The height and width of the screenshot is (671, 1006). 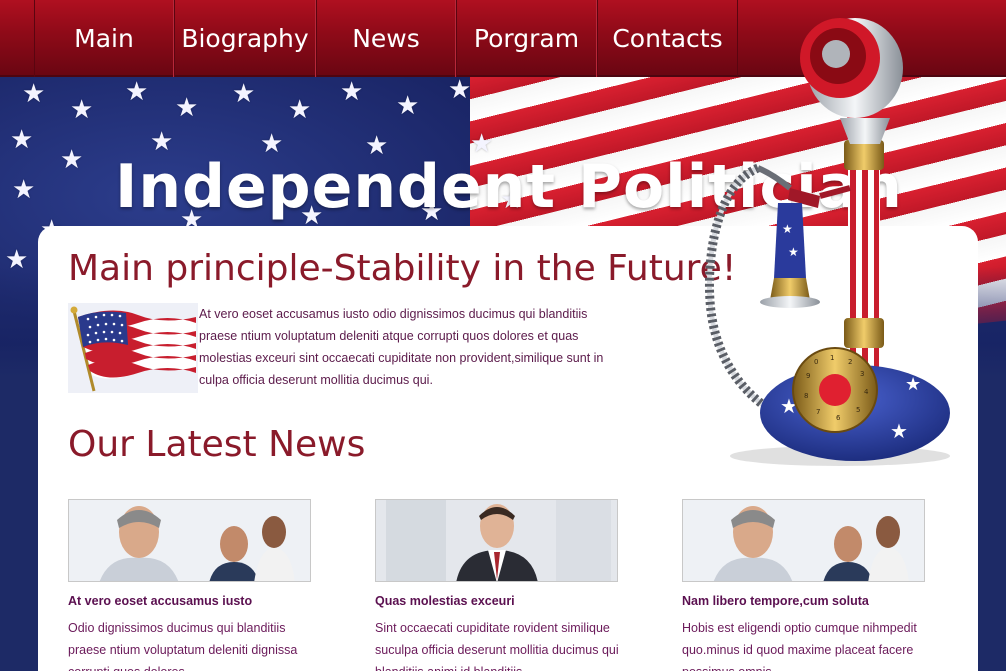 I want to click on svg-text: 9, so click(x=808, y=376).